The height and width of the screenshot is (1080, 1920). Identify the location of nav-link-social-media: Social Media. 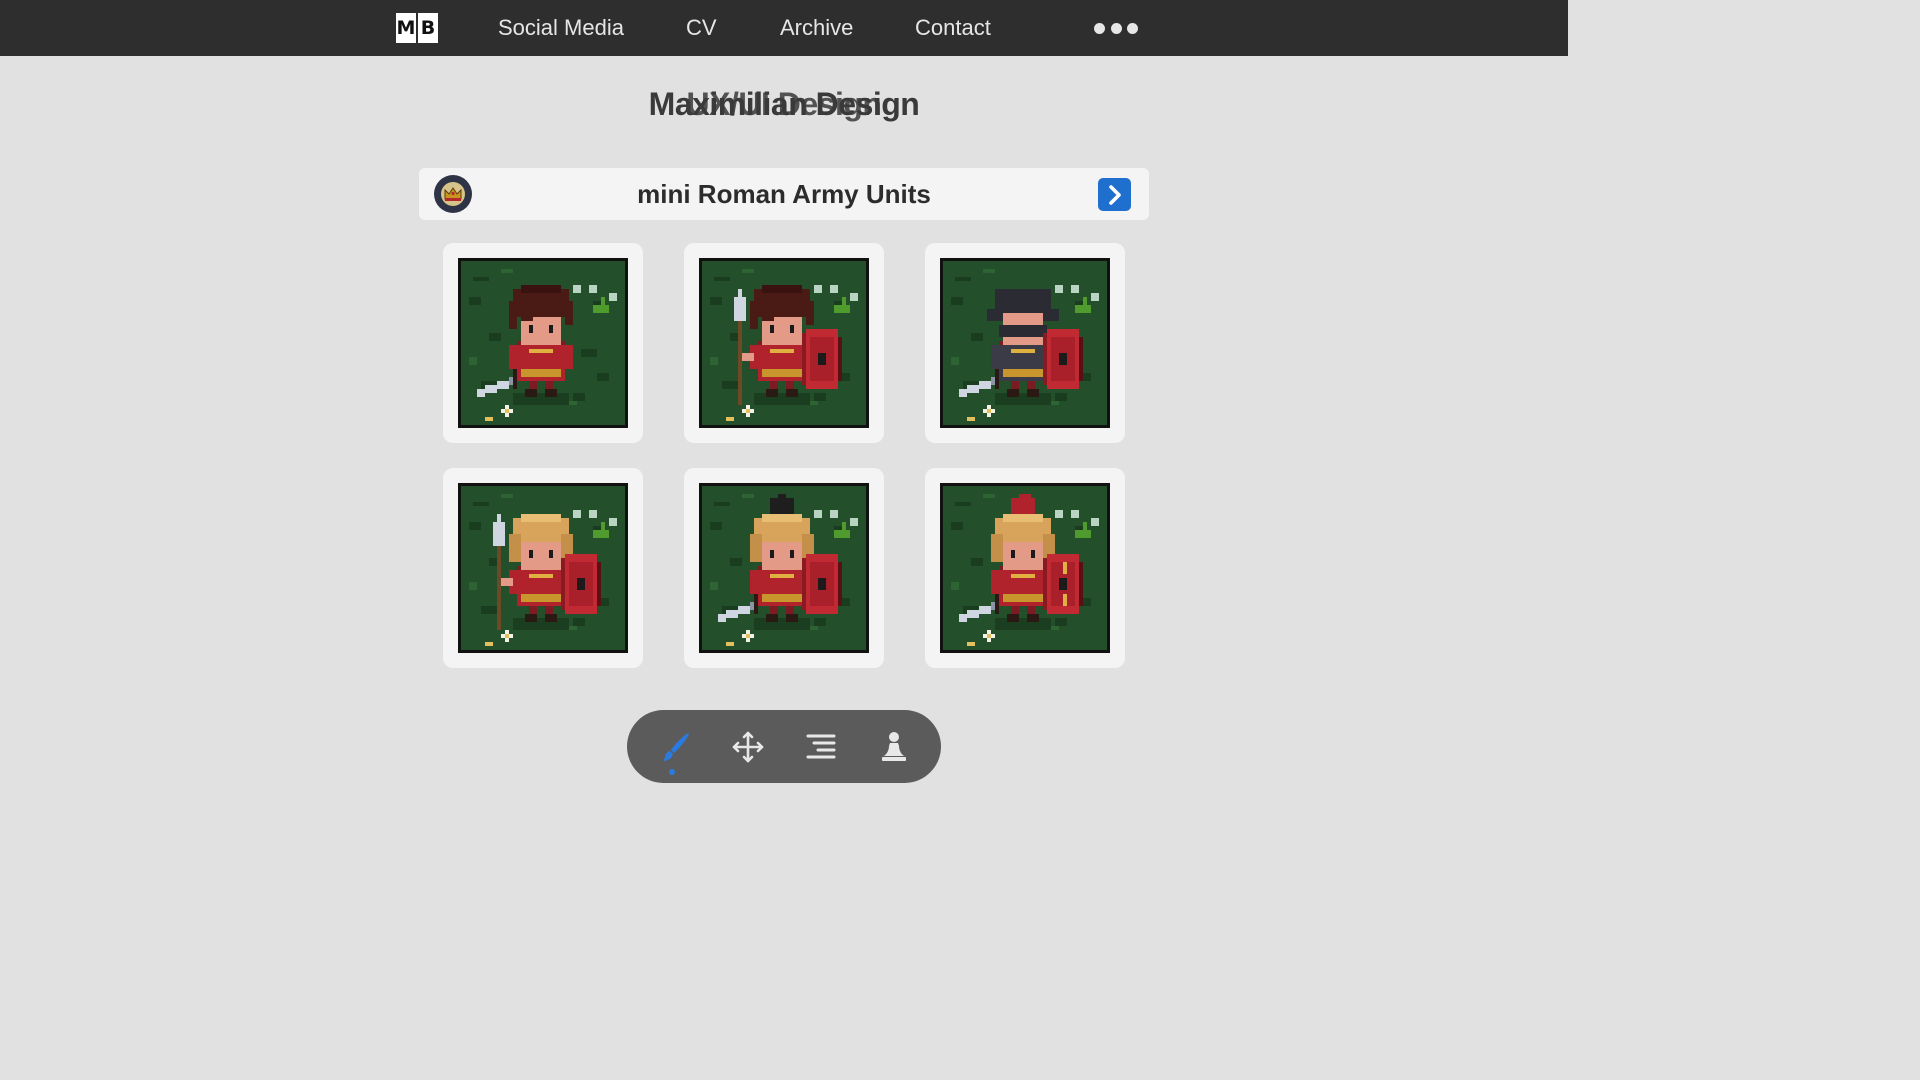
(561, 28).